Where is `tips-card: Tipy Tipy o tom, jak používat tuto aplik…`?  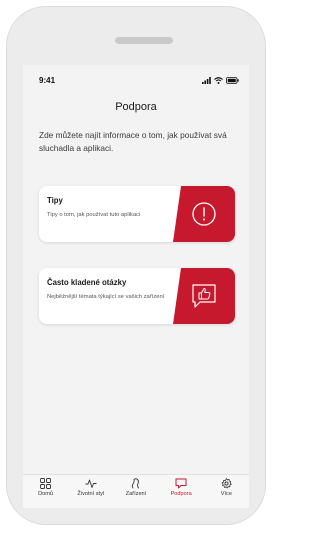 tips-card: Tipy Tipy o tom, jak používat tuto aplik… is located at coordinates (137, 214).